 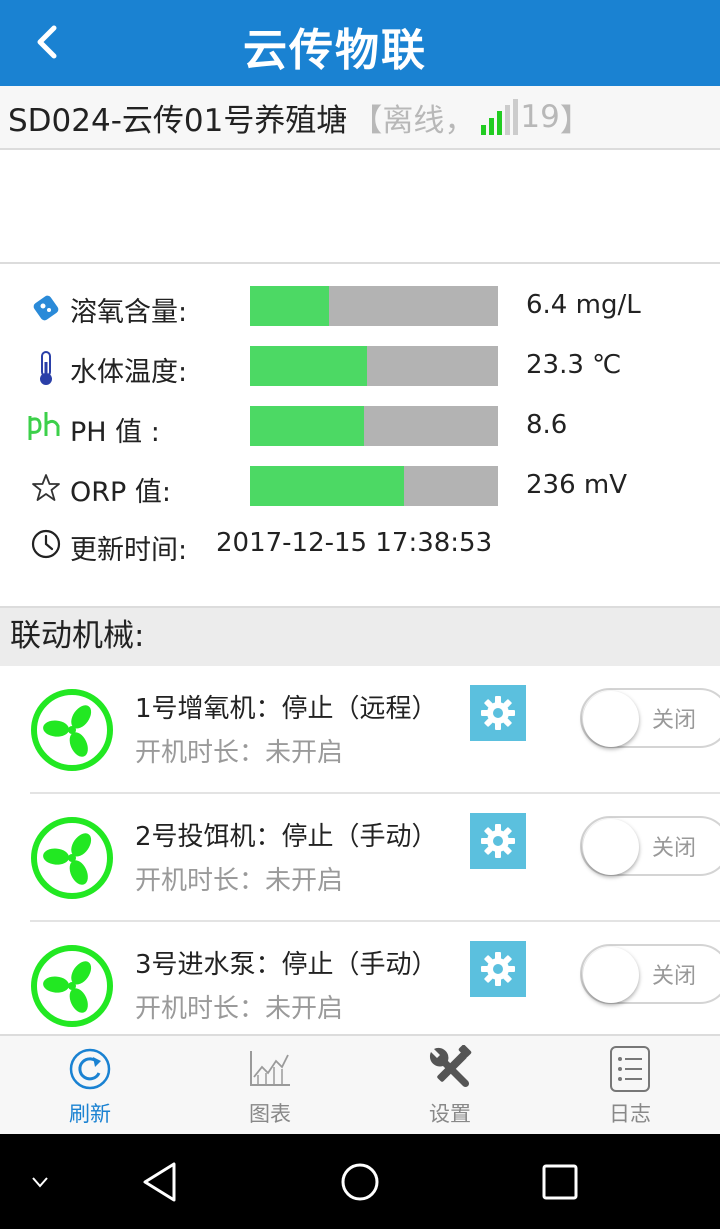 I want to click on device-item: 2号投饵机：停止（手动） 开机时长：未开启 关闭, so click(x=360, y=858).